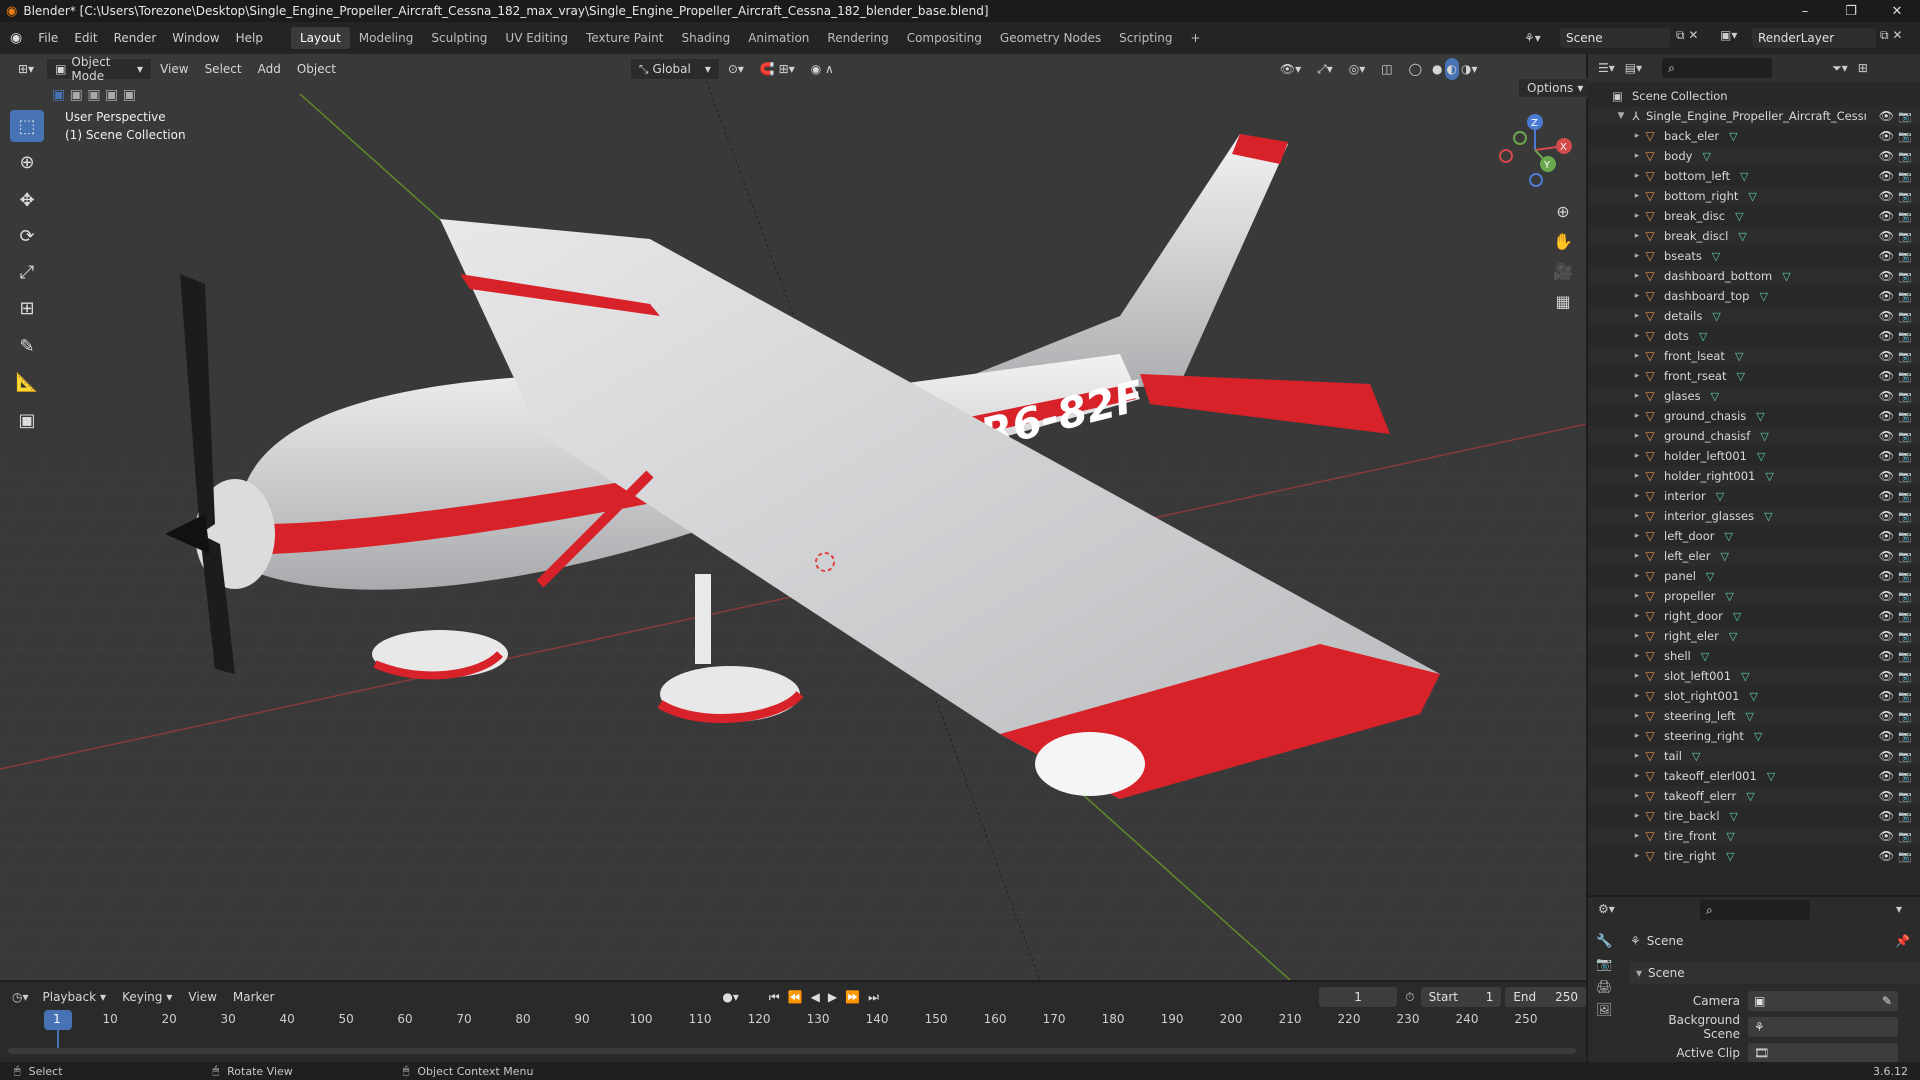  What do you see at coordinates (1823, 1001) in the screenshot?
I see `camera-property-field: ▣ ✎` at bounding box center [1823, 1001].